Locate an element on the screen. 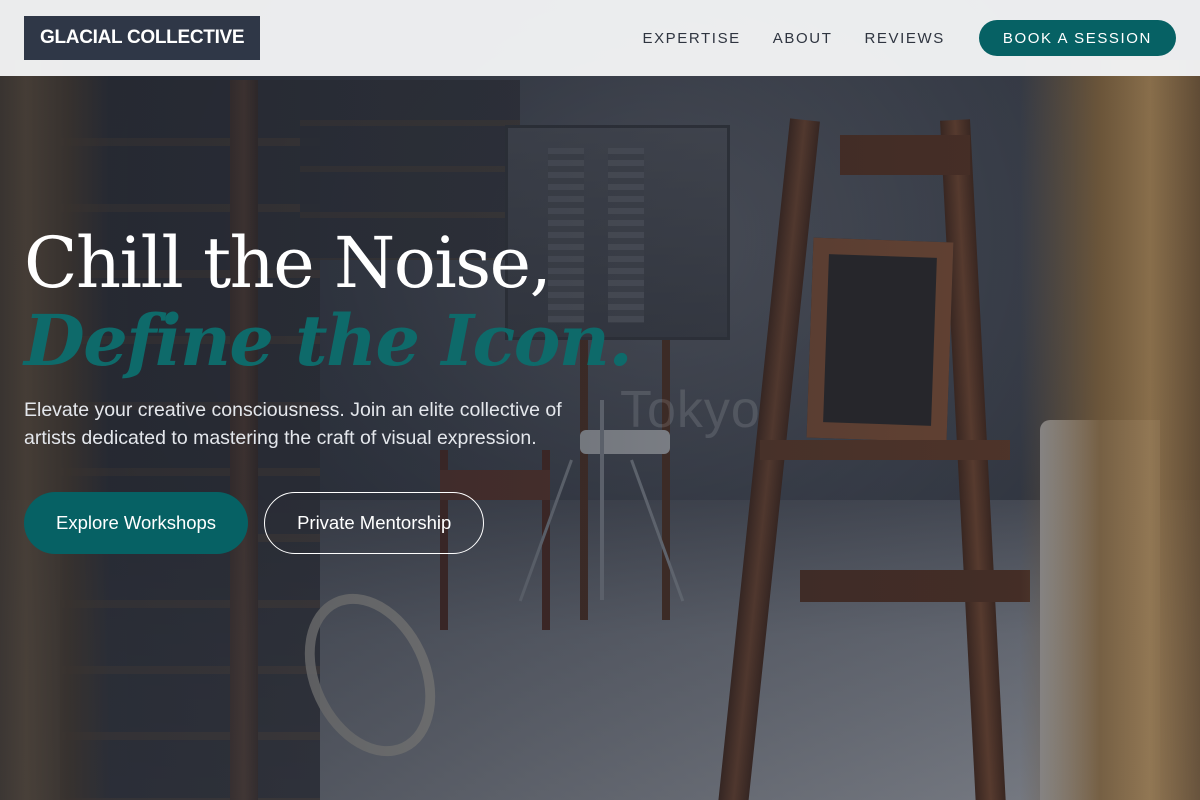 The height and width of the screenshot is (800, 1200). headline-line-1: Chill the Noise, is located at coordinates (288, 263).